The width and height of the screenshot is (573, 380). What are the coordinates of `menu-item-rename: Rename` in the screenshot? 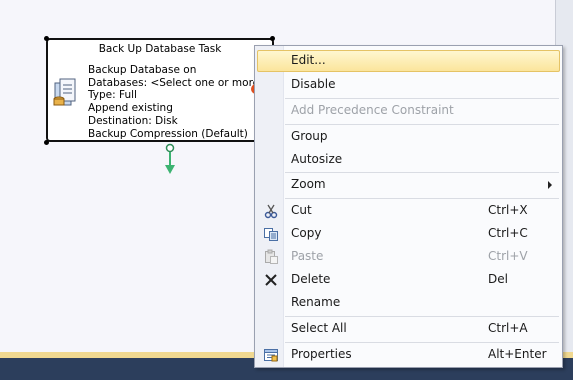 It's located at (408, 303).